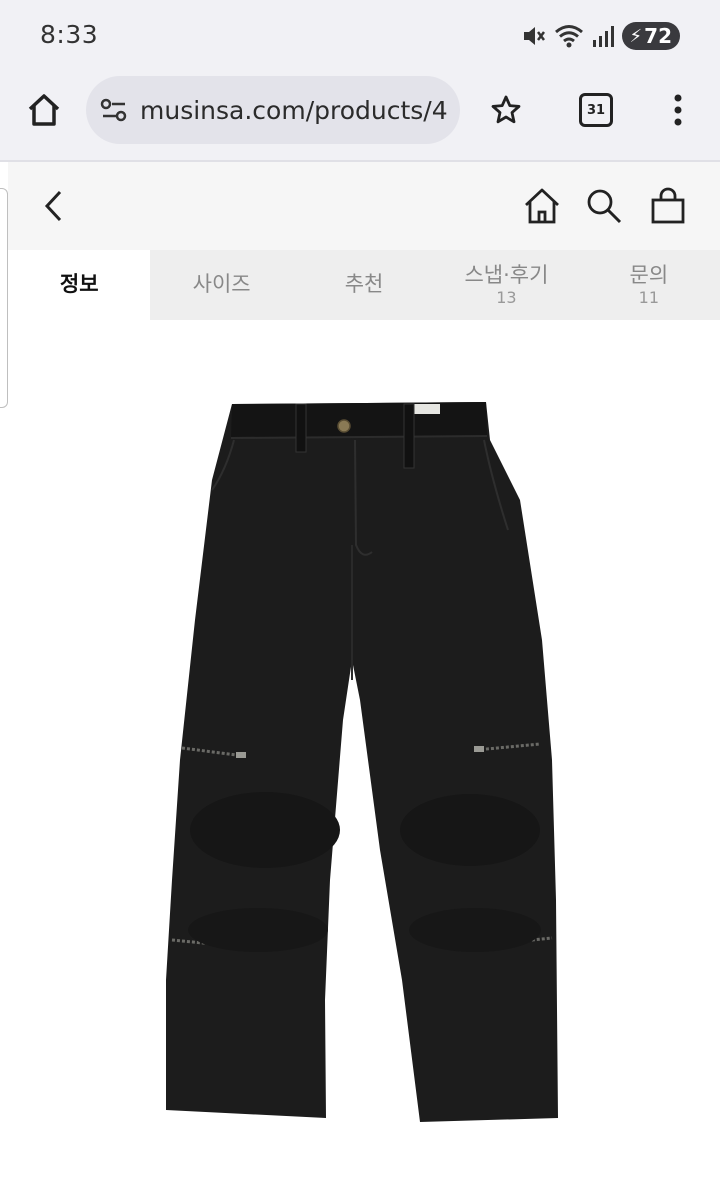 This screenshot has height=1204, width=720. Describe the element at coordinates (568, 36) in the screenshot. I see `wifi-icon` at that location.